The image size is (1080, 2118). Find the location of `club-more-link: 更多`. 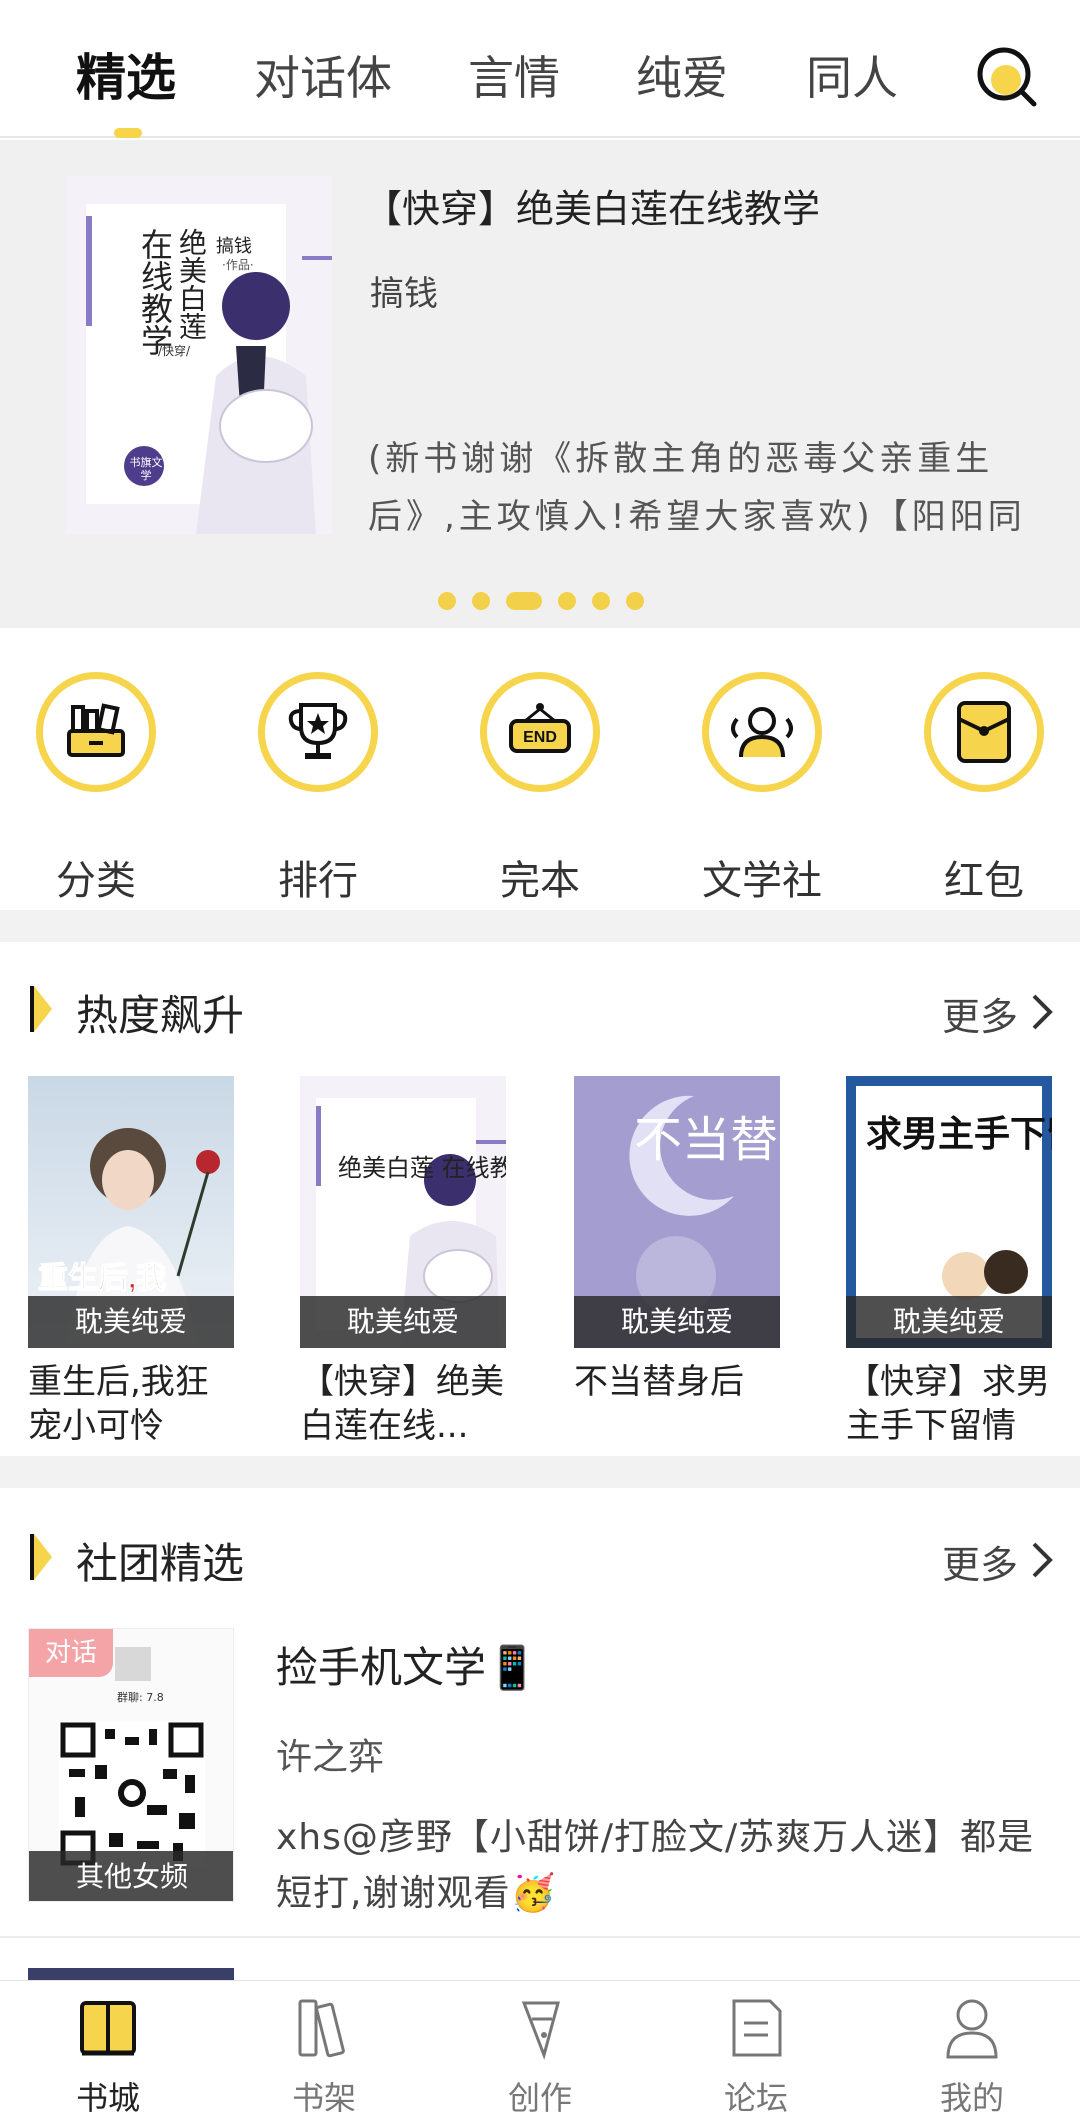

club-more-link: 更多 is located at coordinates (980, 1561).